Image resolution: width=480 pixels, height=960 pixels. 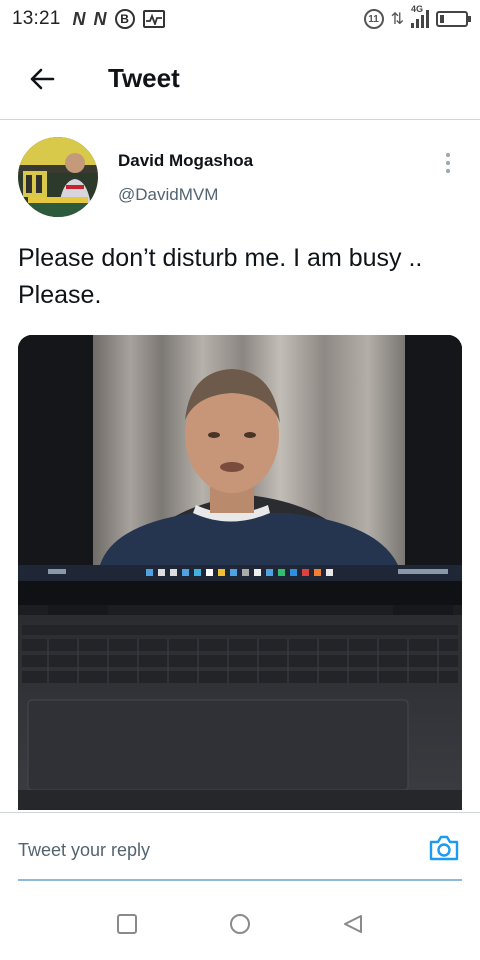 I want to click on back-icon, so click(x=353, y=924).